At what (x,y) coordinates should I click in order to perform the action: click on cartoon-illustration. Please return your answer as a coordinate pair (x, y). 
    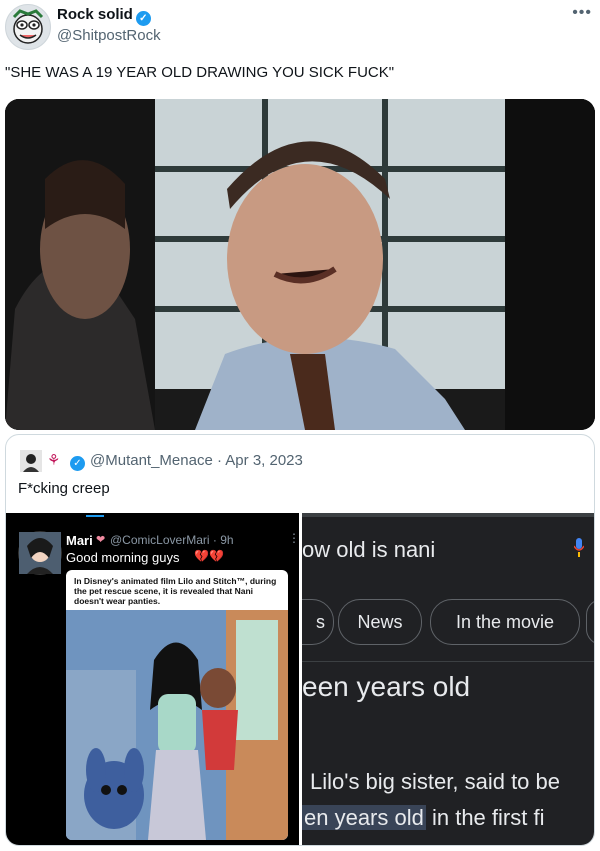
    Looking at the image, I should click on (177, 725).